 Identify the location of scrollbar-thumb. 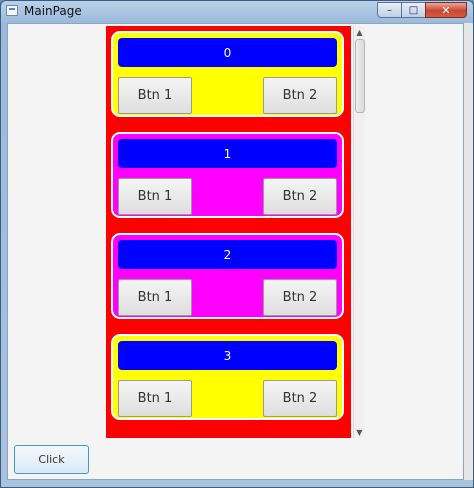
(360, 76).